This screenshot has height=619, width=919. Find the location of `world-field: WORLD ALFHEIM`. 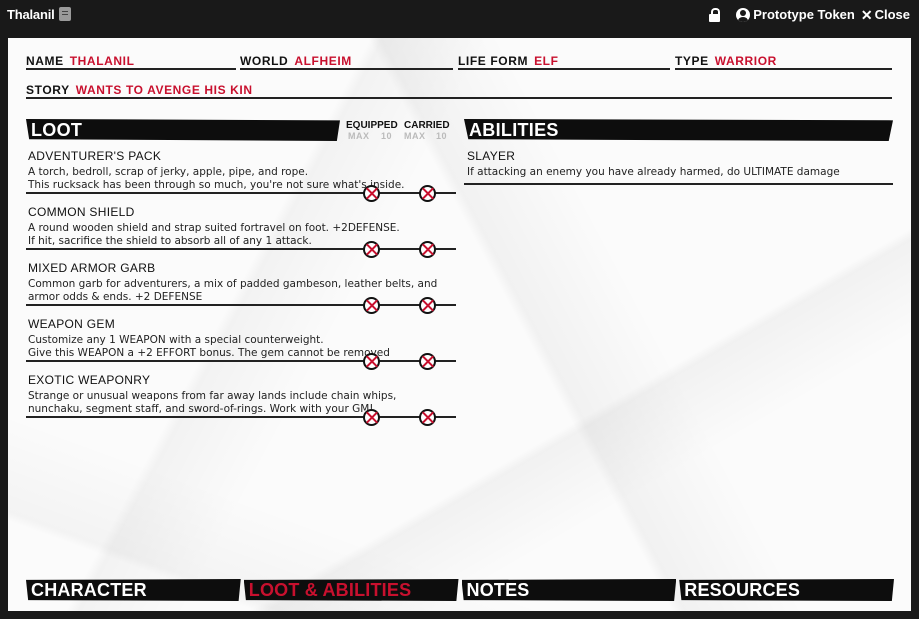

world-field: WORLD ALFHEIM is located at coordinates (346, 62).